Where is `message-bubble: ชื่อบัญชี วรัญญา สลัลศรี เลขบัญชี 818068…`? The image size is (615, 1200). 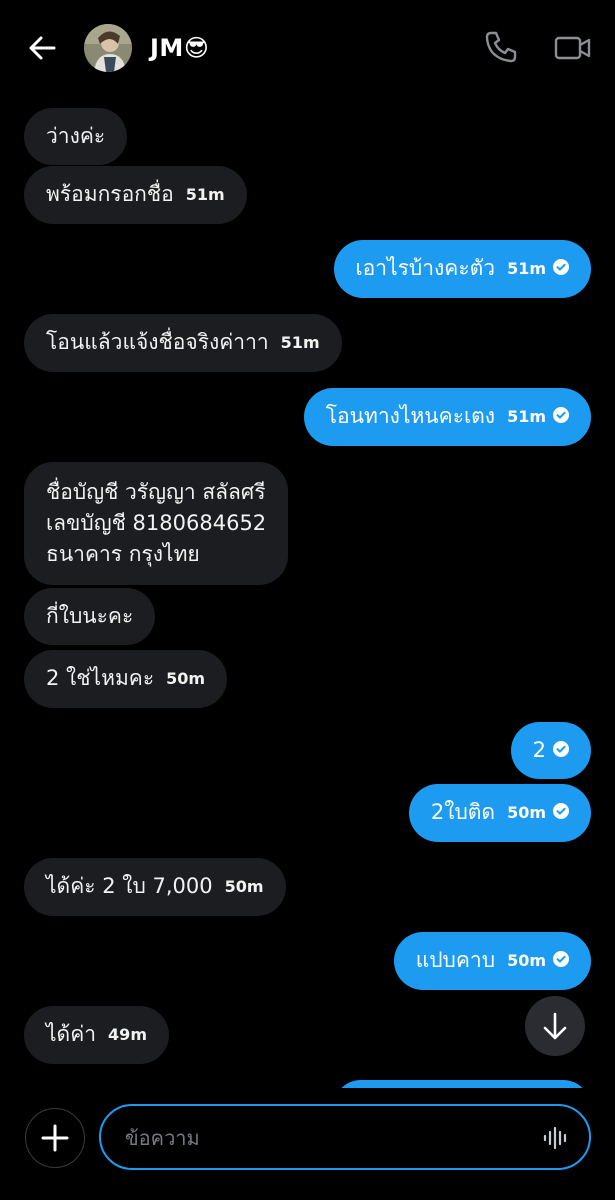 message-bubble: ชื่อบัญชี วรัญญา สลัลศรี เลขบัญชี 818068… is located at coordinates (156, 523).